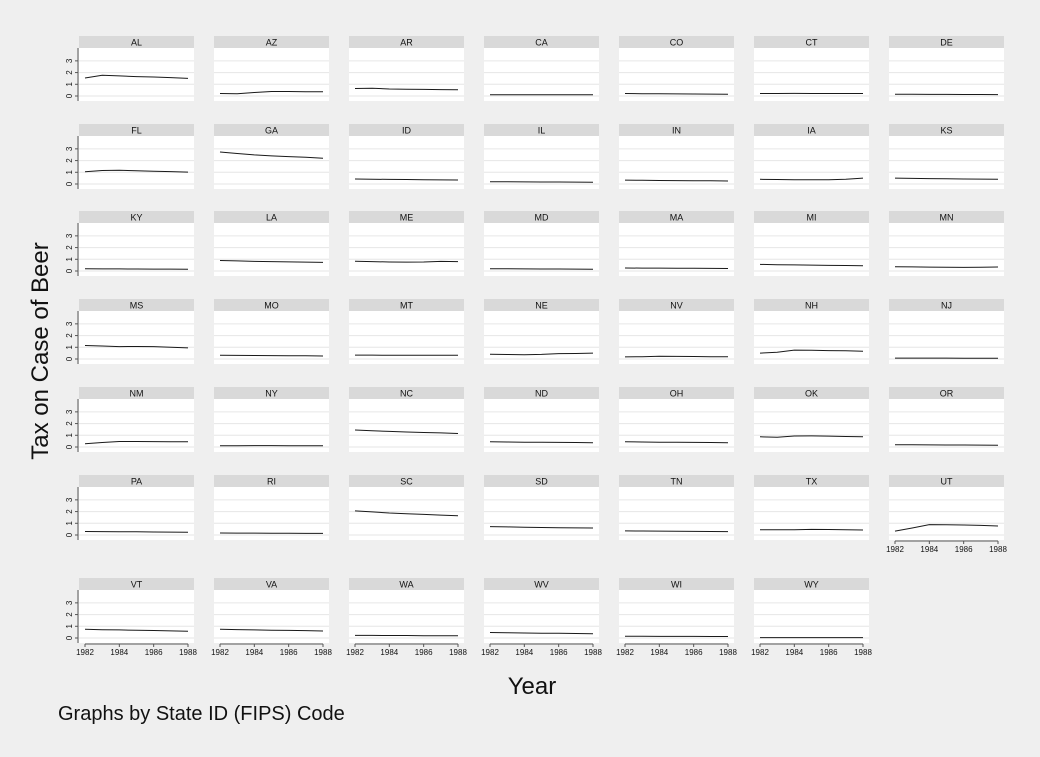  What do you see at coordinates (541, 68) in the screenshot?
I see `panel-ca: CA` at bounding box center [541, 68].